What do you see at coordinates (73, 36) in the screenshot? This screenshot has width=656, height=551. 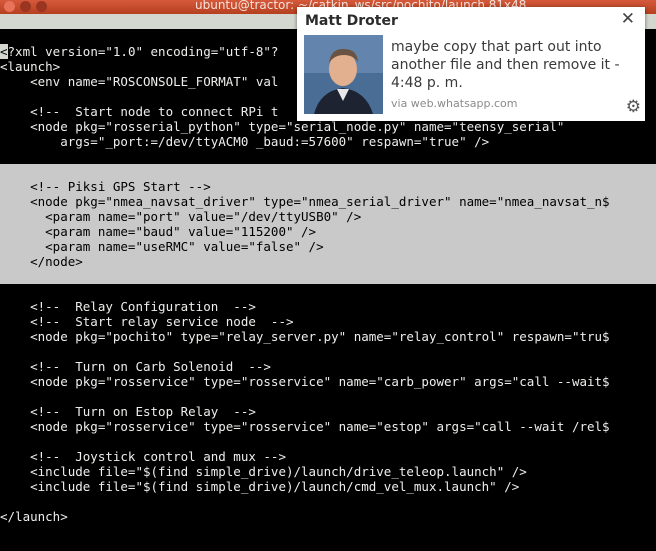 I see `nano-version-label: GNU nano 2.5.3` at bounding box center [73, 36].